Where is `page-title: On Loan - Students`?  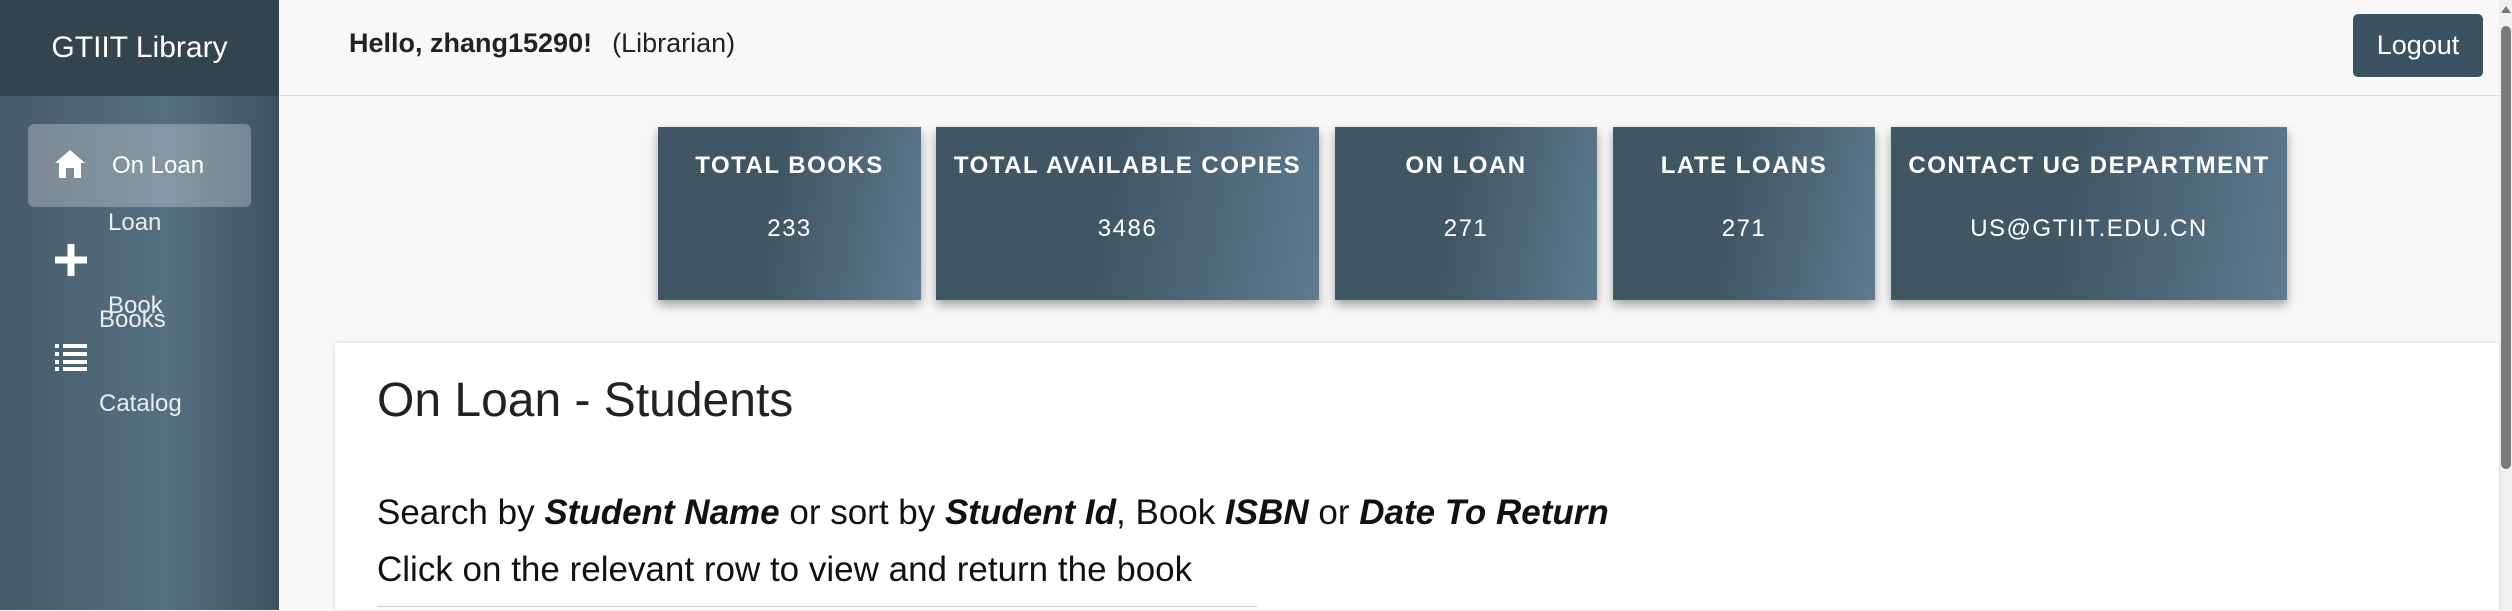 page-title: On Loan - Students is located at coordinates (585, 400).